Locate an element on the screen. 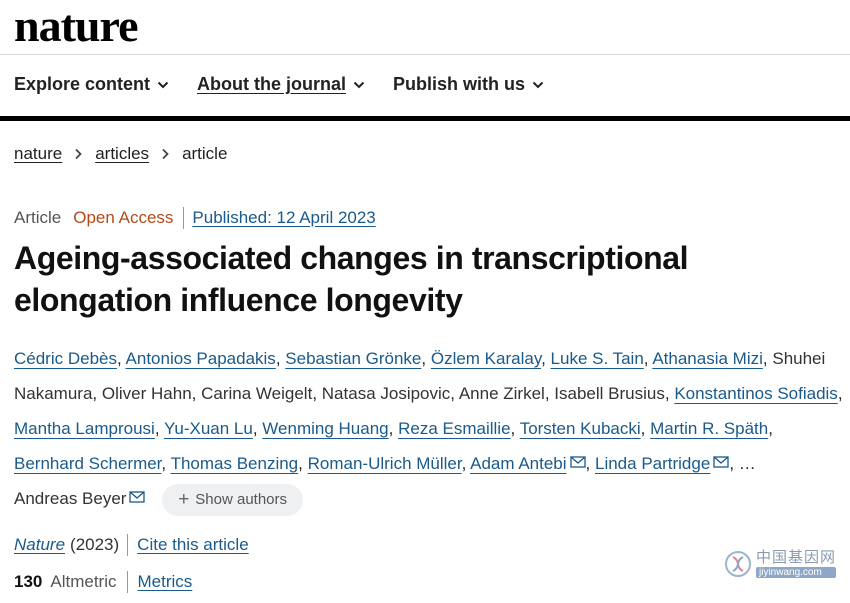  author-link: Luke S. Tain is located at coordinates (597, 358).